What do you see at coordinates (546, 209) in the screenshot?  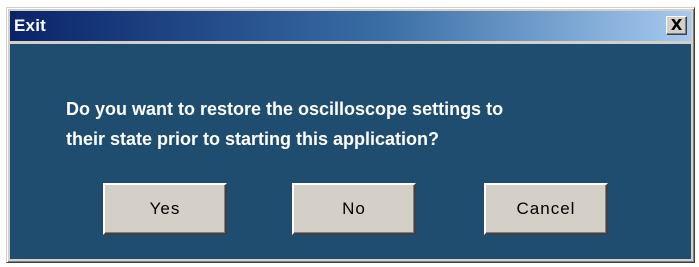 I see `cancel-button: Cancel` at bounding box center [546, 209].